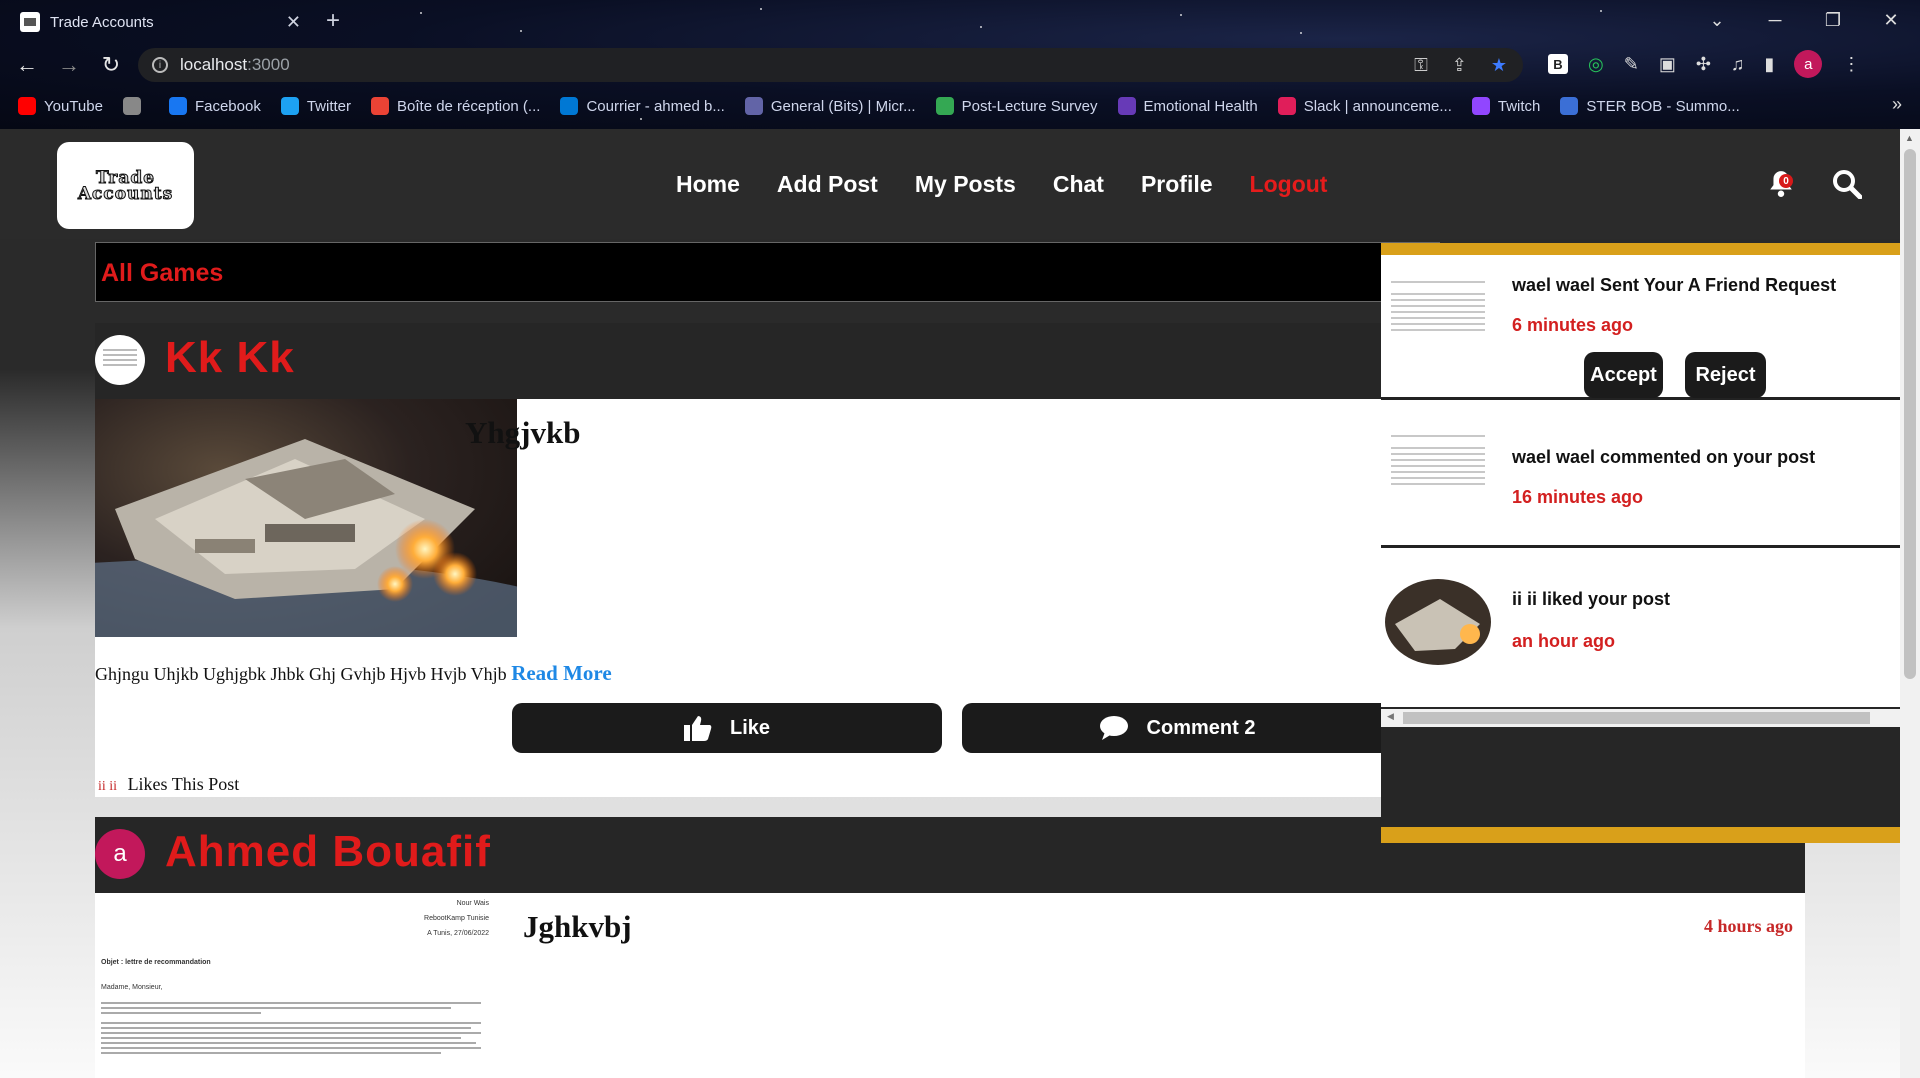 The height and width of the screenshot is (1078, 1920). I want to click on notification-text: wael wael Sent Your A Friend Request, so click(1674, 285).